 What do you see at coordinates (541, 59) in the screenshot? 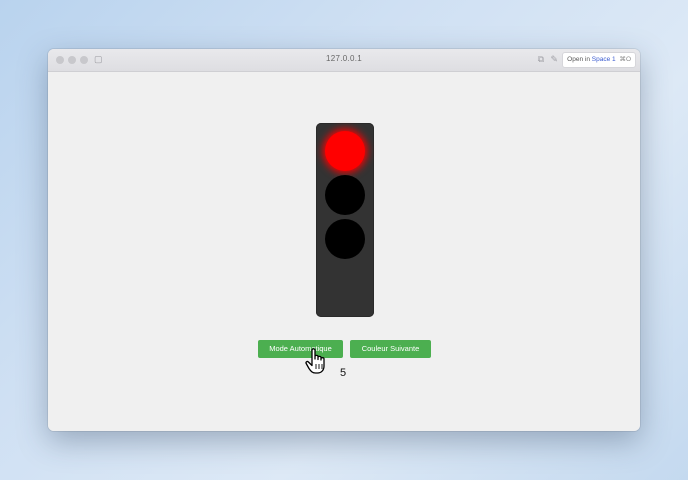
I see `share-icon: ⧉` at bounding box center [541, 59].